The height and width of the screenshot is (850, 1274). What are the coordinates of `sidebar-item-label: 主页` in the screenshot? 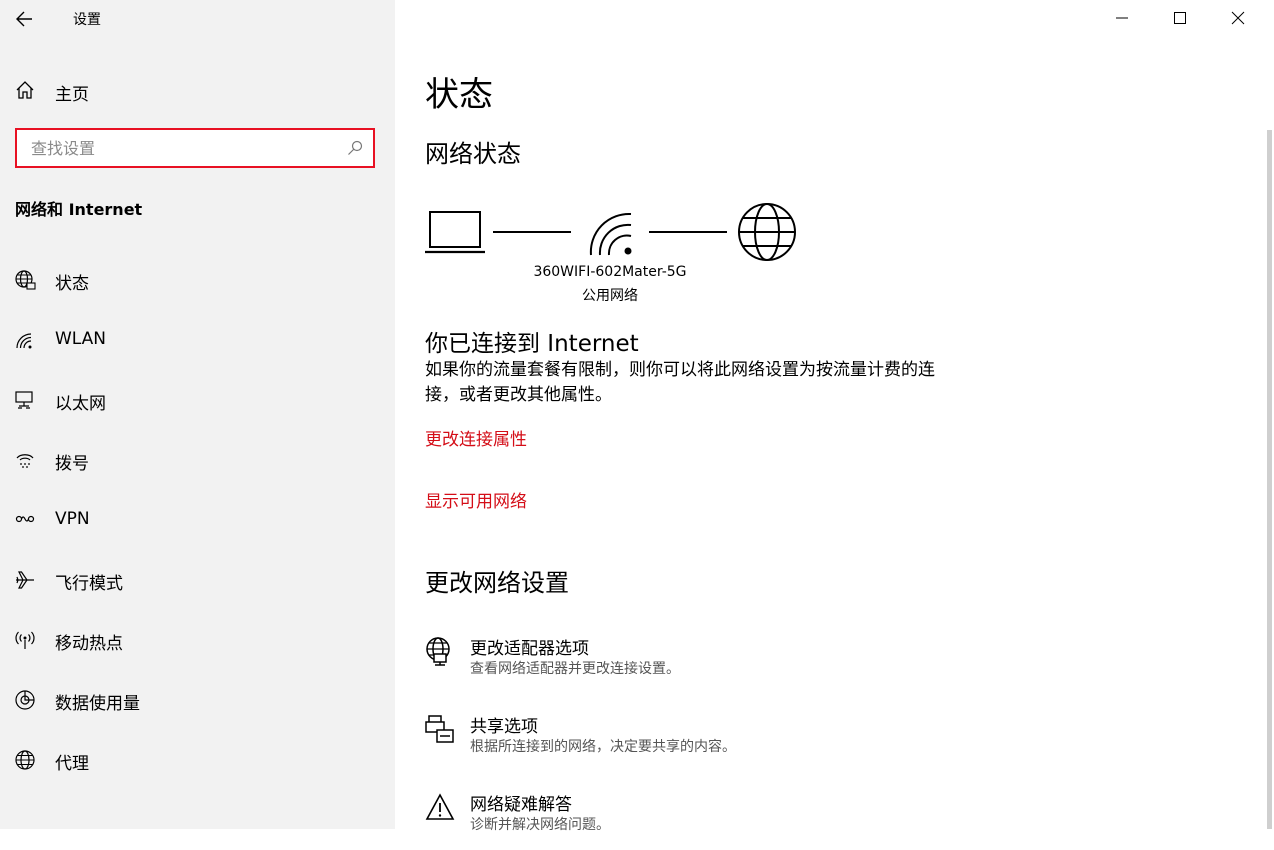 It's located at (72, 95).